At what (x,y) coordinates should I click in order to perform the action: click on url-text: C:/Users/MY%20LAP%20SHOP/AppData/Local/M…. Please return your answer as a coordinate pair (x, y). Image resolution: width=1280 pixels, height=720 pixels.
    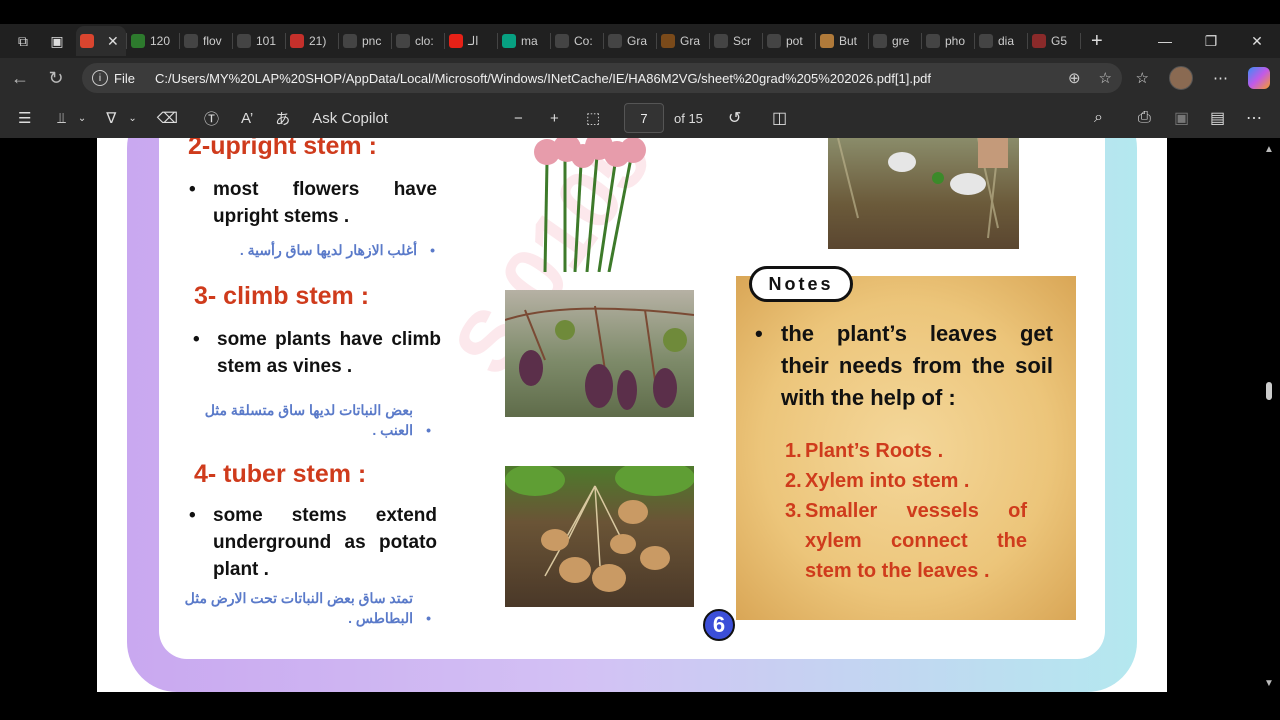
    Looking at the image, I should click on (543, 78).